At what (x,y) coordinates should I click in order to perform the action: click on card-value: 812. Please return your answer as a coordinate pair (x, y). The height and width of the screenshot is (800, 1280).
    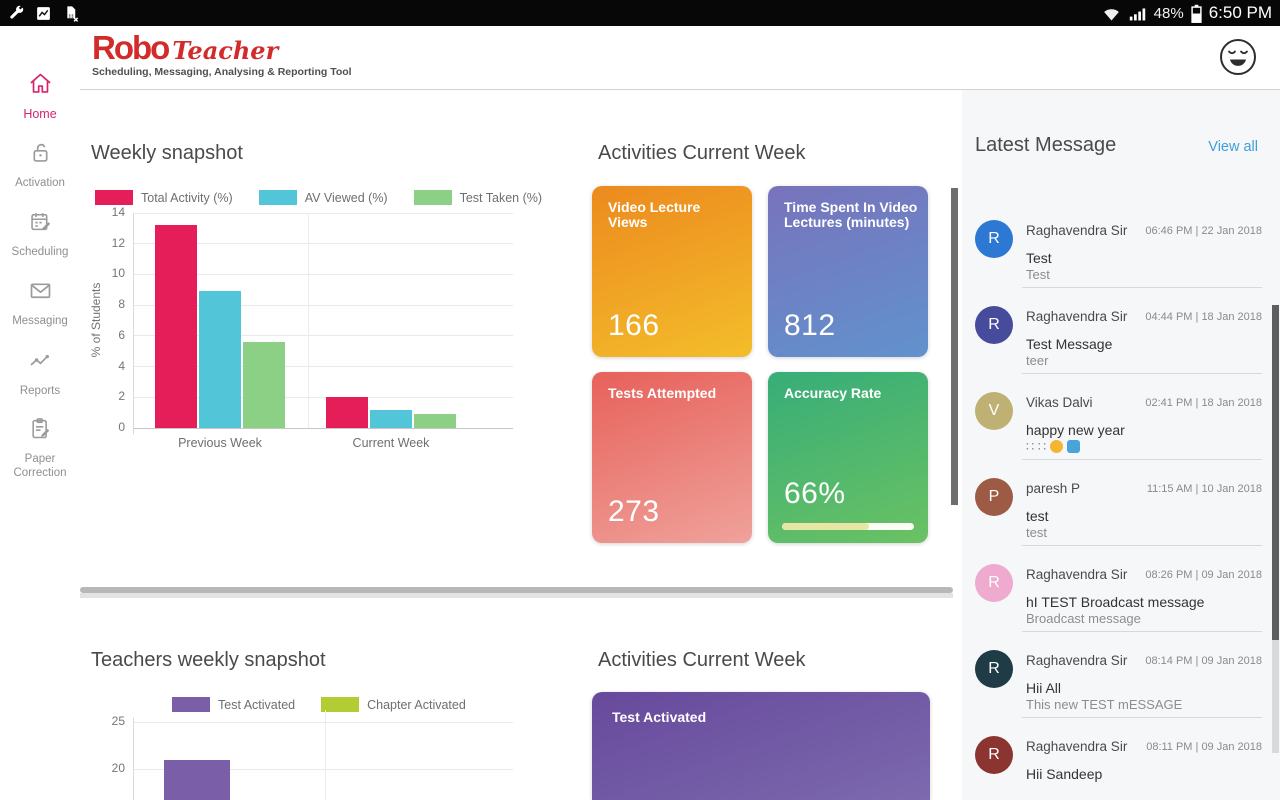
    Looking at the image, I should click on (810, 325).